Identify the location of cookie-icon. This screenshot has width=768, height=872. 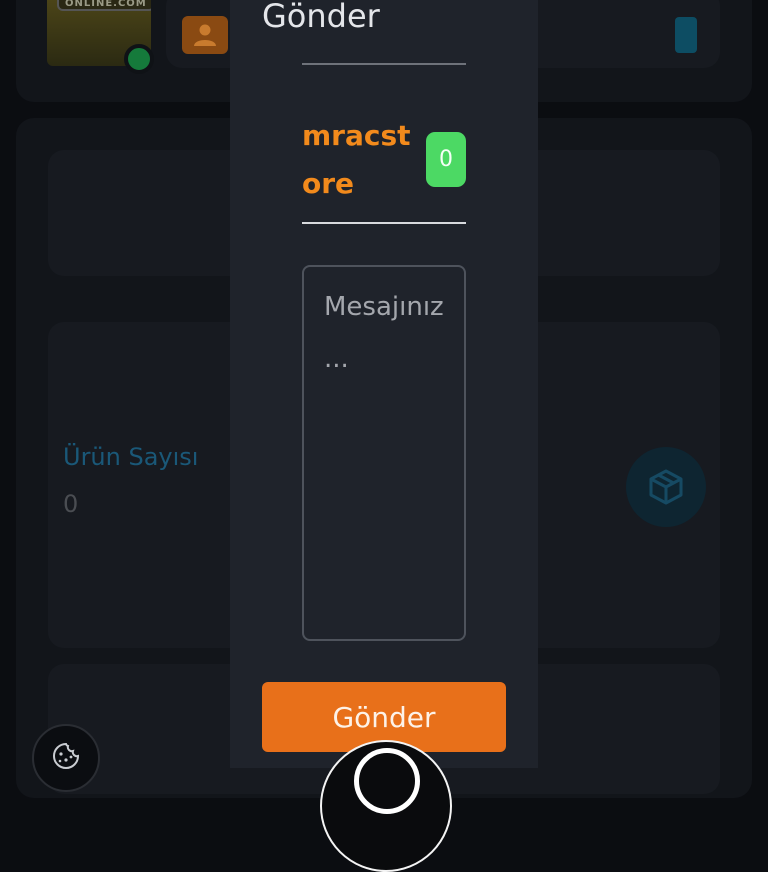
(66, 755).